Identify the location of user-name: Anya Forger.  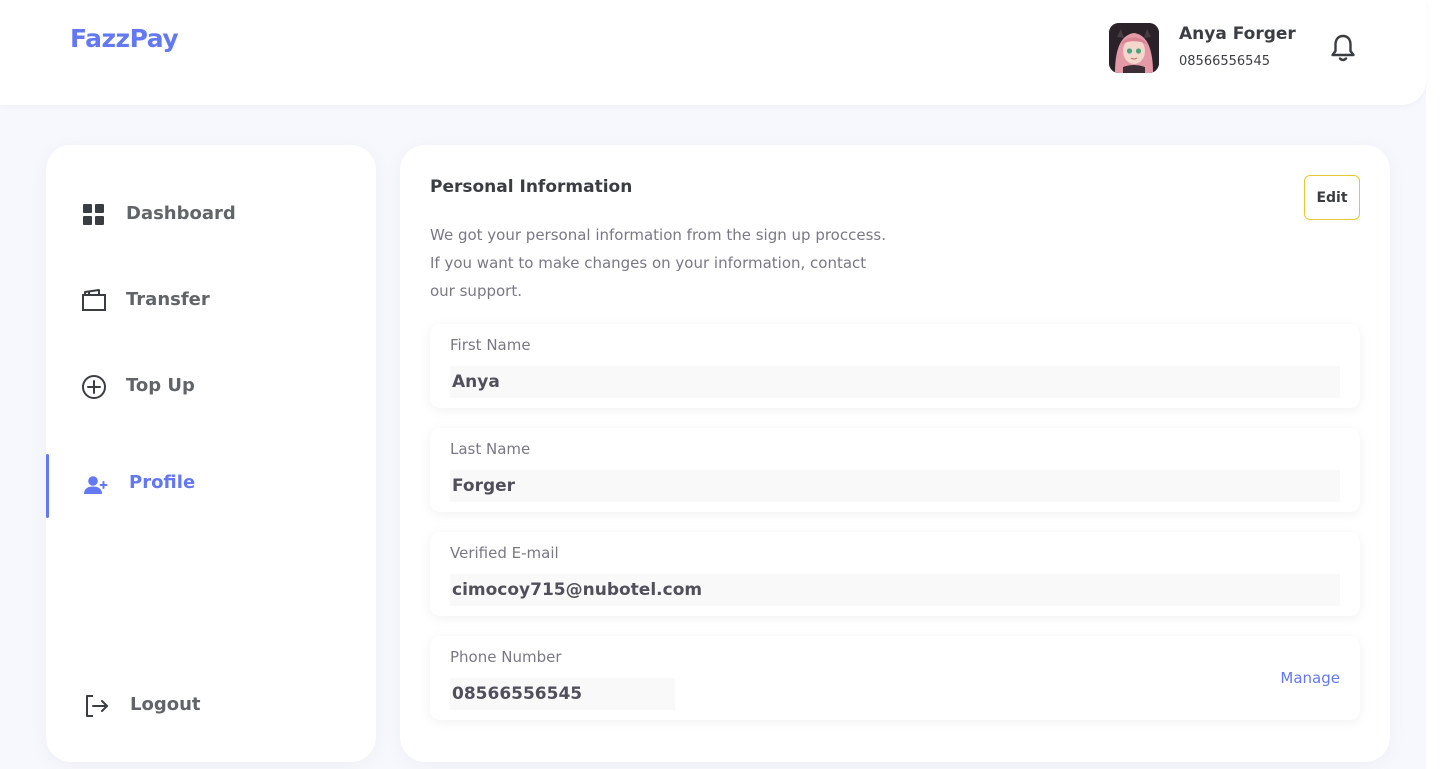
(1237, 34).